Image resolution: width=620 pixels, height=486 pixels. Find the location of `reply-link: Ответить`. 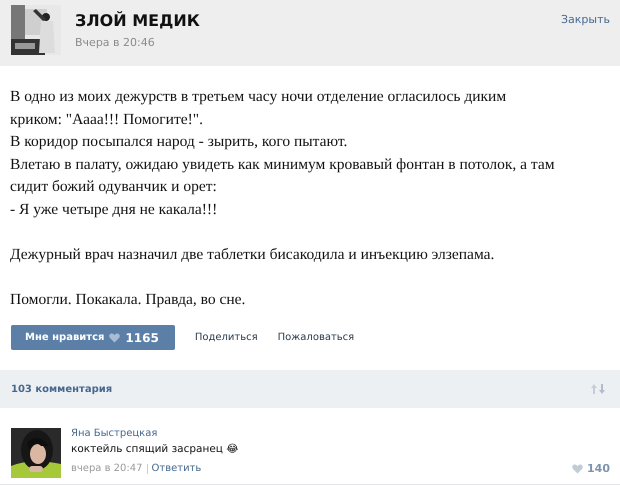

reply-link: Ответить is located at coordinates (177, 468).